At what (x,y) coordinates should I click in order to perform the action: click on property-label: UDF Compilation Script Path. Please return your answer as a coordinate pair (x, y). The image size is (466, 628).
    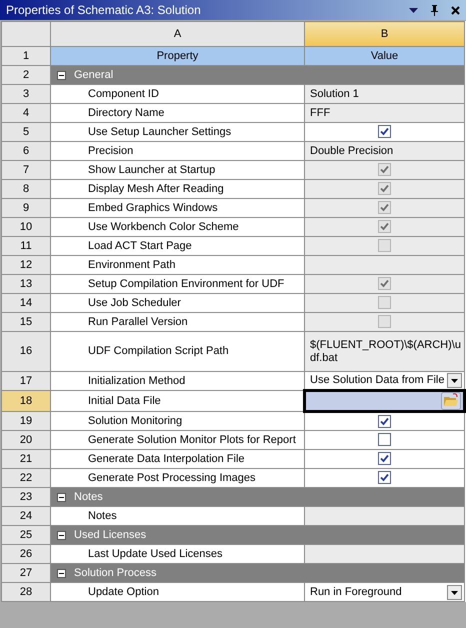
    Looking at the image, I should click on (158, 351).